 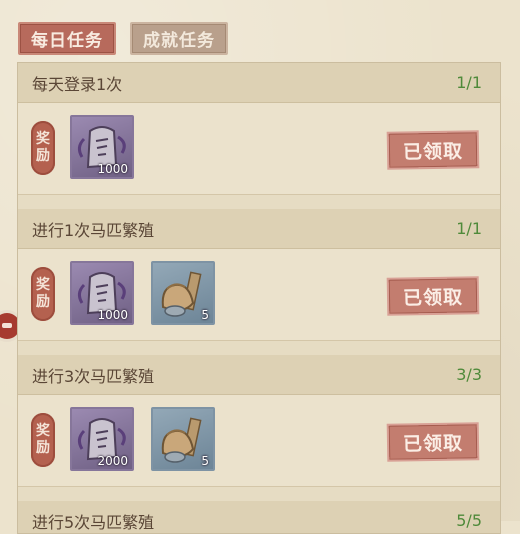 I want to click on task-tabs: 每日任务 成就任务, so click(x=123, y=38).